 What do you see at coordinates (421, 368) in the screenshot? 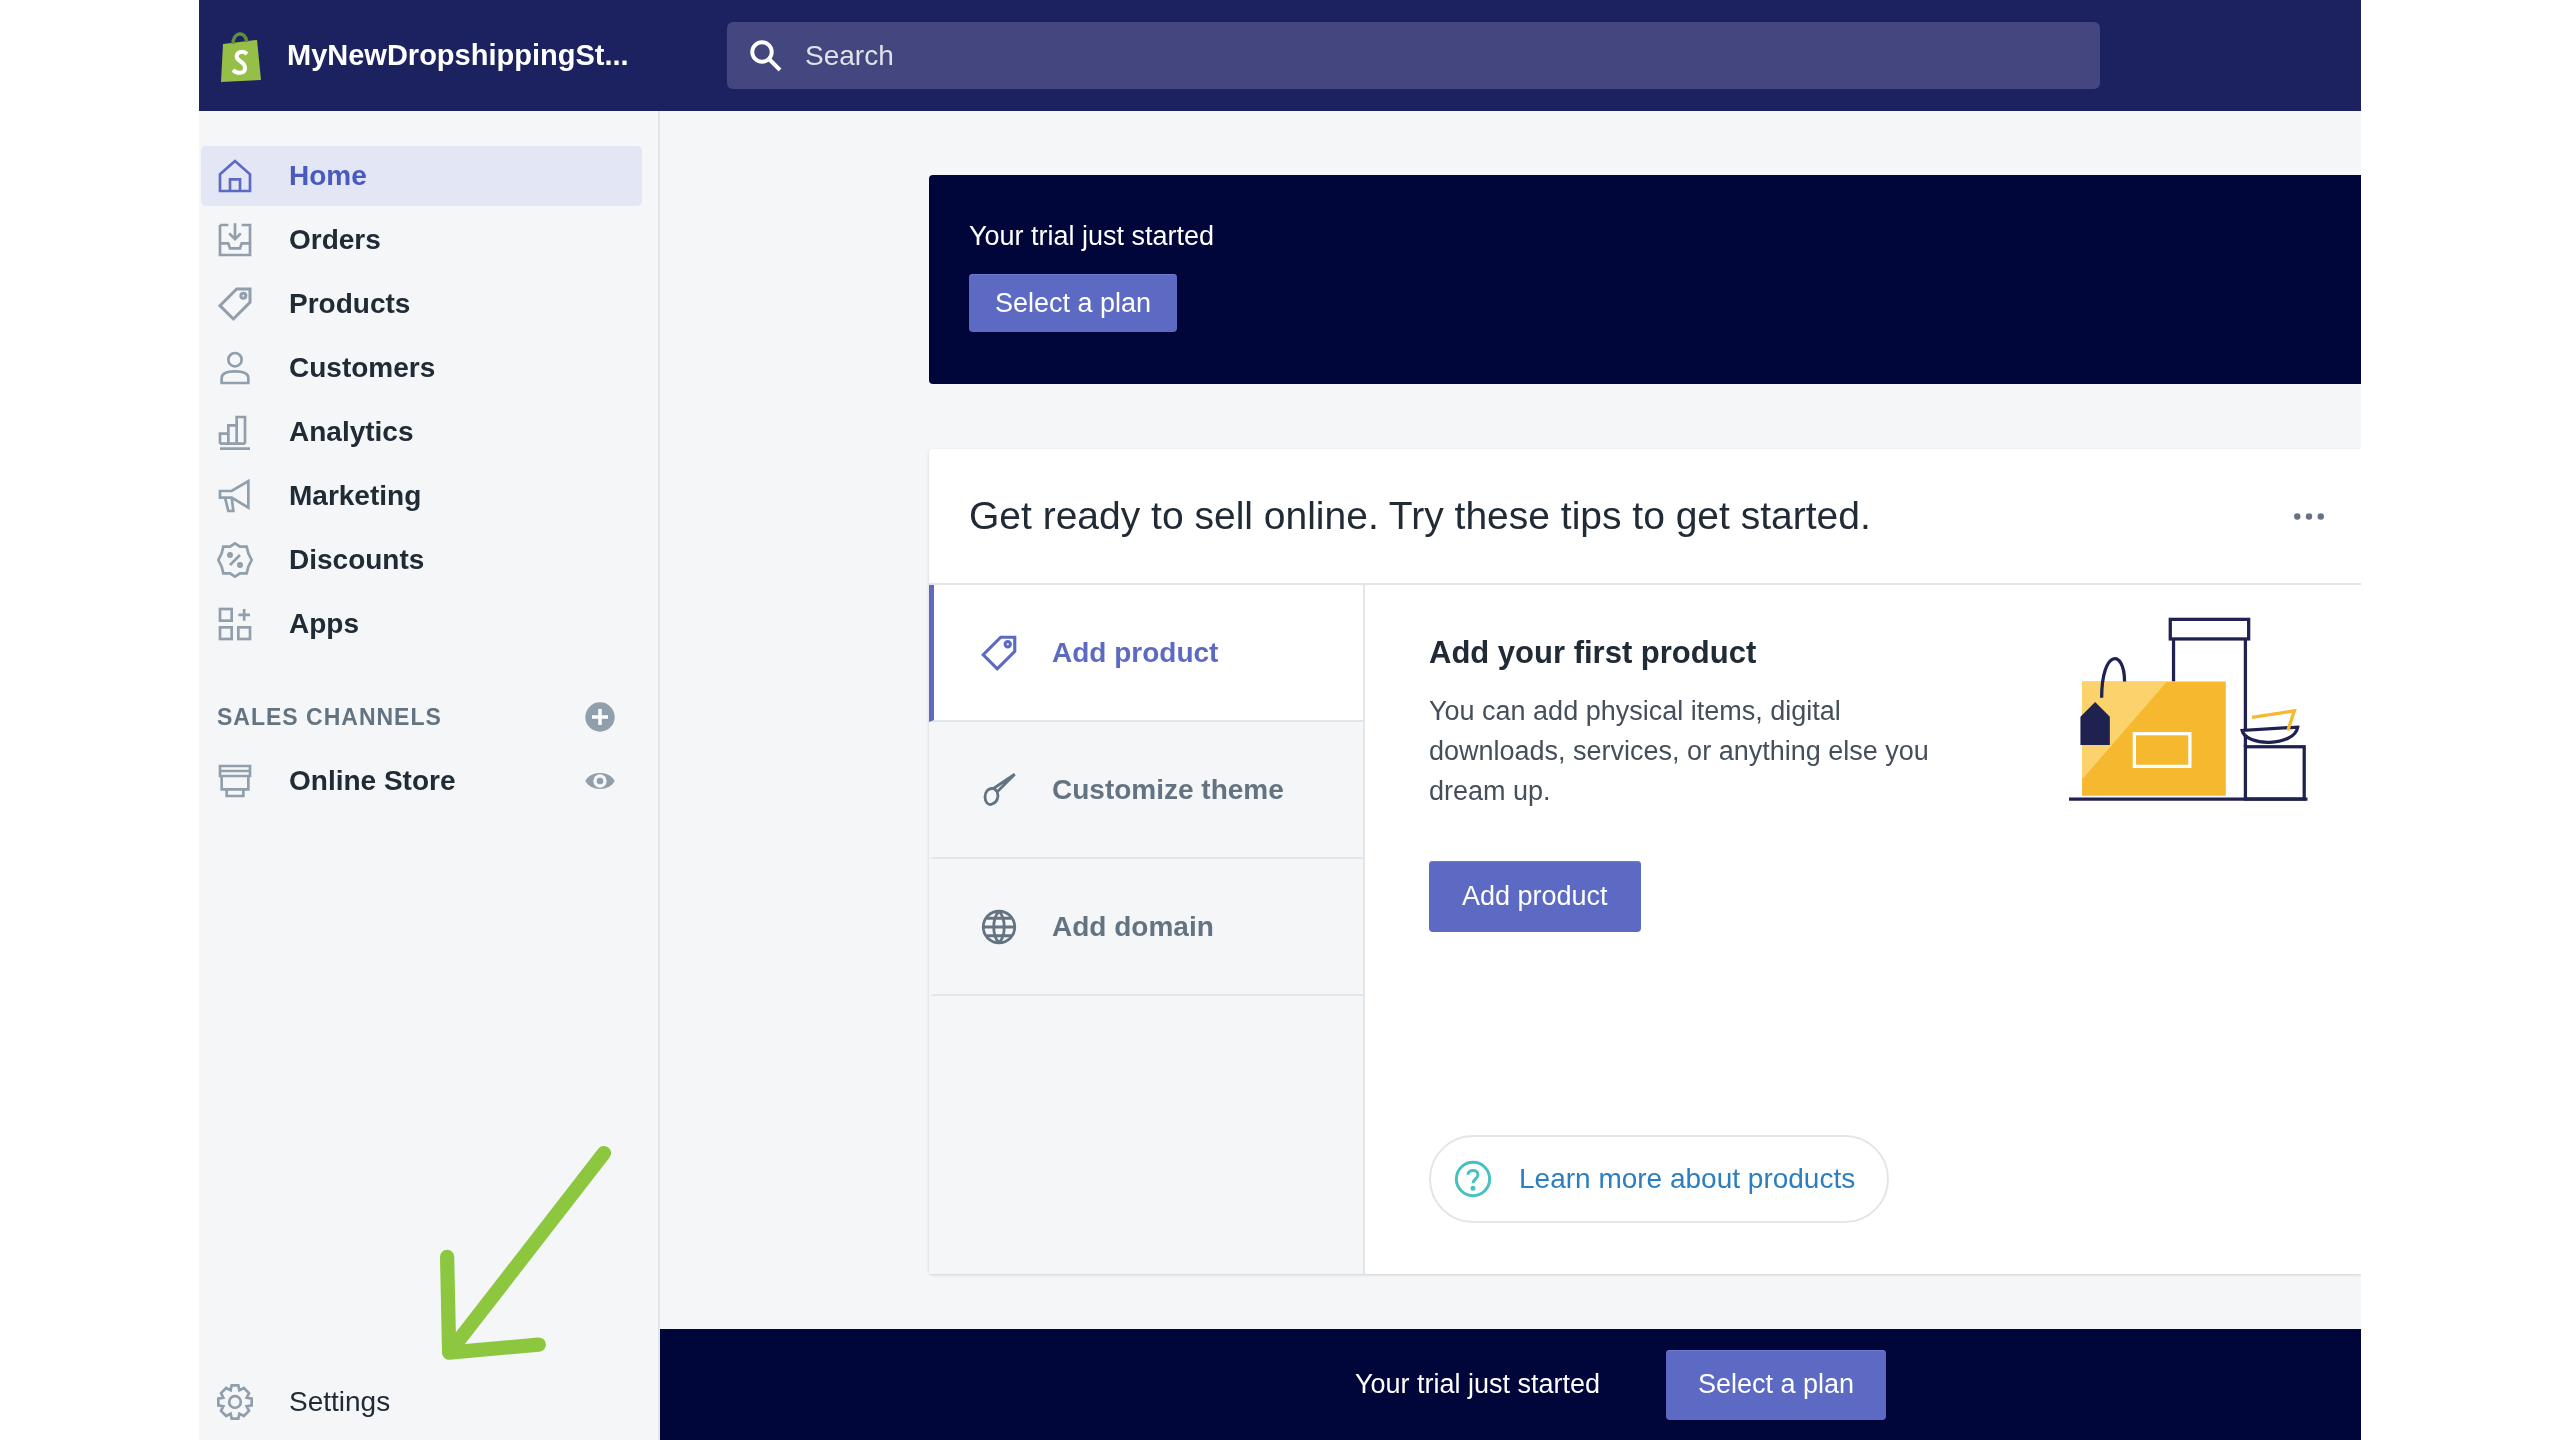
I see `nav-item: Customers` at bounding box center [421, 368].